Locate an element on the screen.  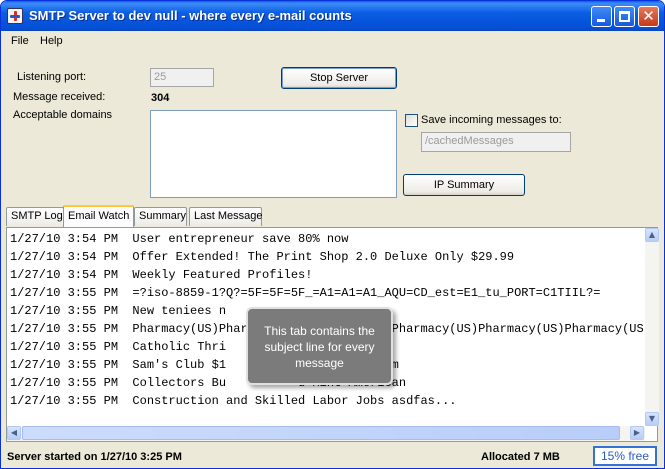
minimize-button is located at coordinates (601, 16).